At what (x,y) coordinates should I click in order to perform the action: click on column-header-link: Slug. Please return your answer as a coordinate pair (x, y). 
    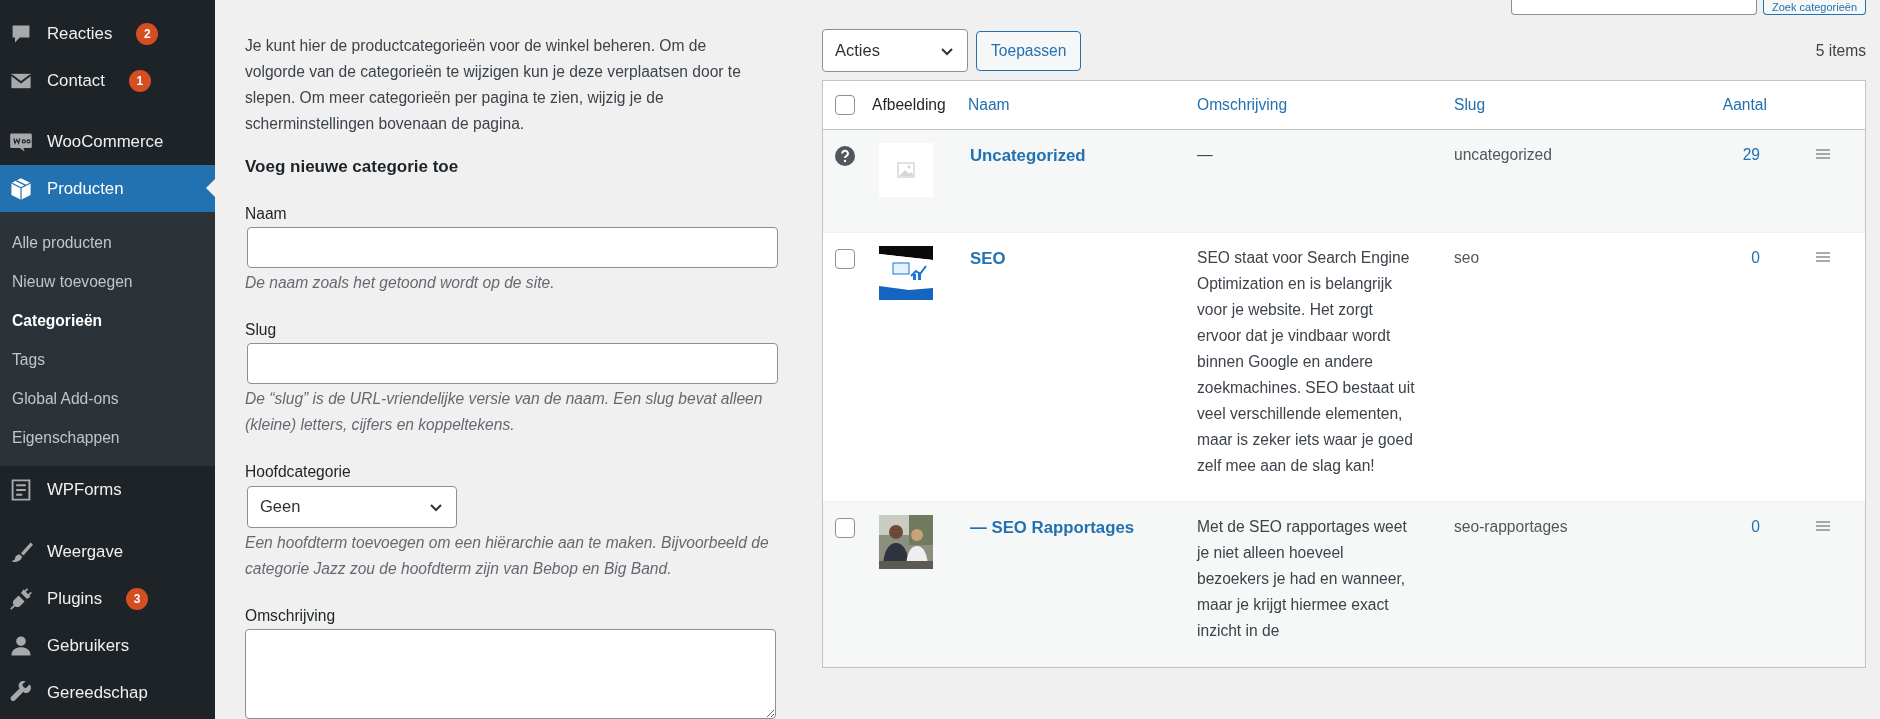
    Looking at the image, I should click on (1572, 105).